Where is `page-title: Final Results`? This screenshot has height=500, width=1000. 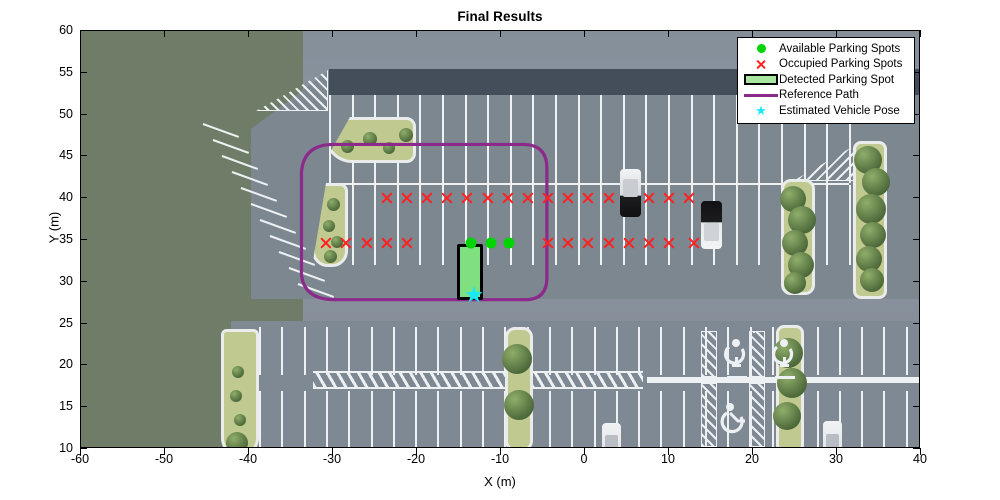
page-title: Final Results is located at coordinates (500, 16).